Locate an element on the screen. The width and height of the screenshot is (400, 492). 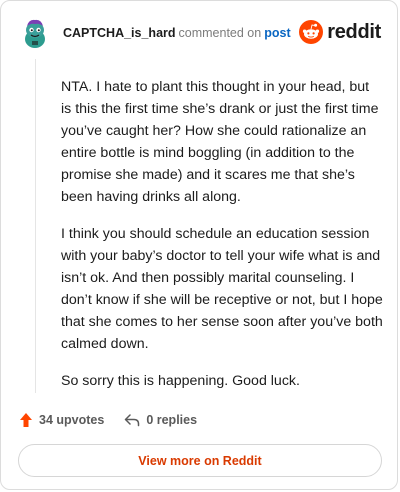
comment-paragraph: So sorry this is happening. Good luck. is located at coordinates (180, 381).